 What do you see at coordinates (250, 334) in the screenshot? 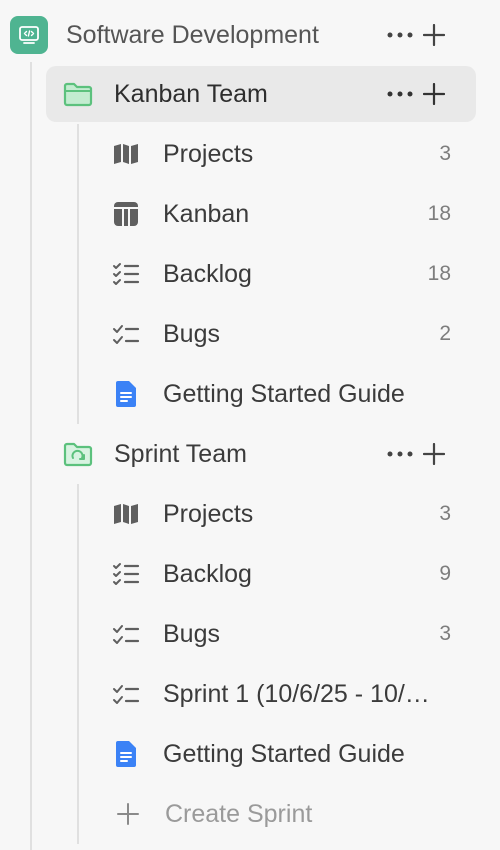
I see `list-item-bugs: Bugs 2` at bounding box center [250, 334].